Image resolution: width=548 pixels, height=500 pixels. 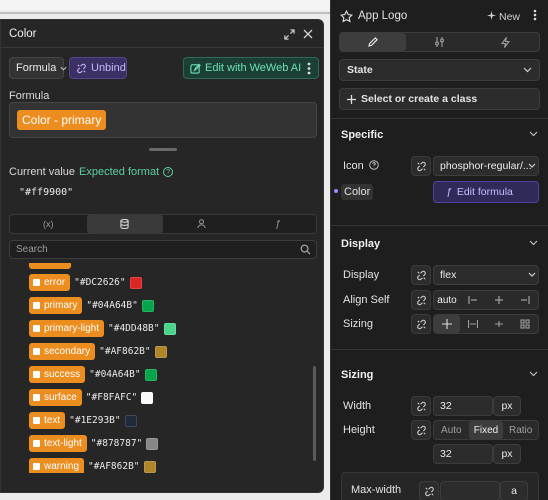 I want to click on modal-header: Color, so click(x=162, y=34).